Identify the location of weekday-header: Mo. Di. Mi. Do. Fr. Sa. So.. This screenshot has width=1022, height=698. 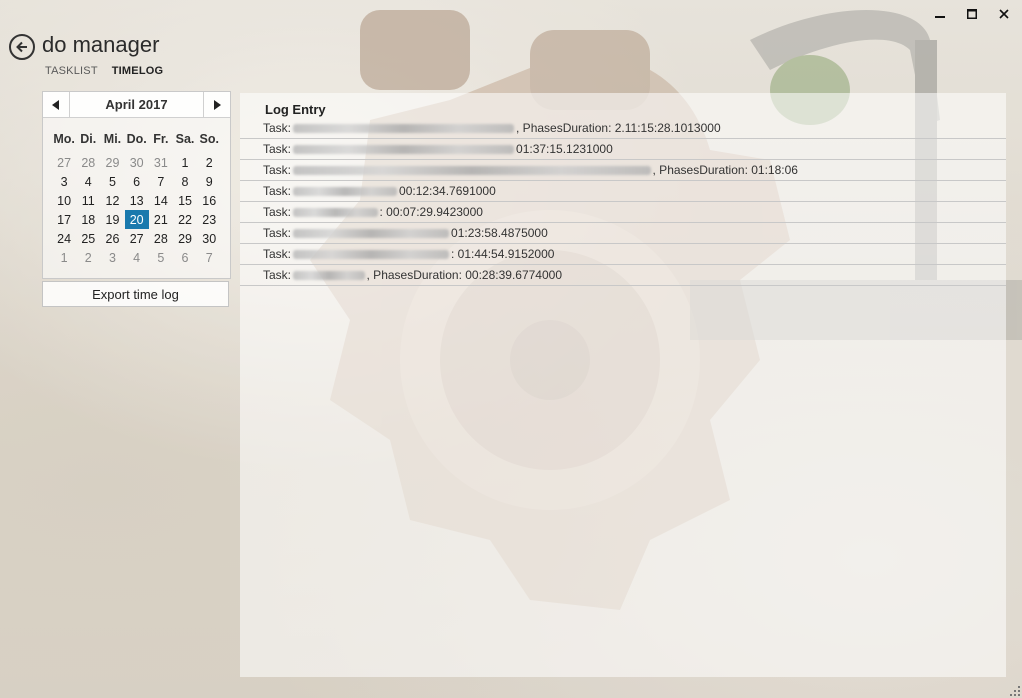
(141, 139).